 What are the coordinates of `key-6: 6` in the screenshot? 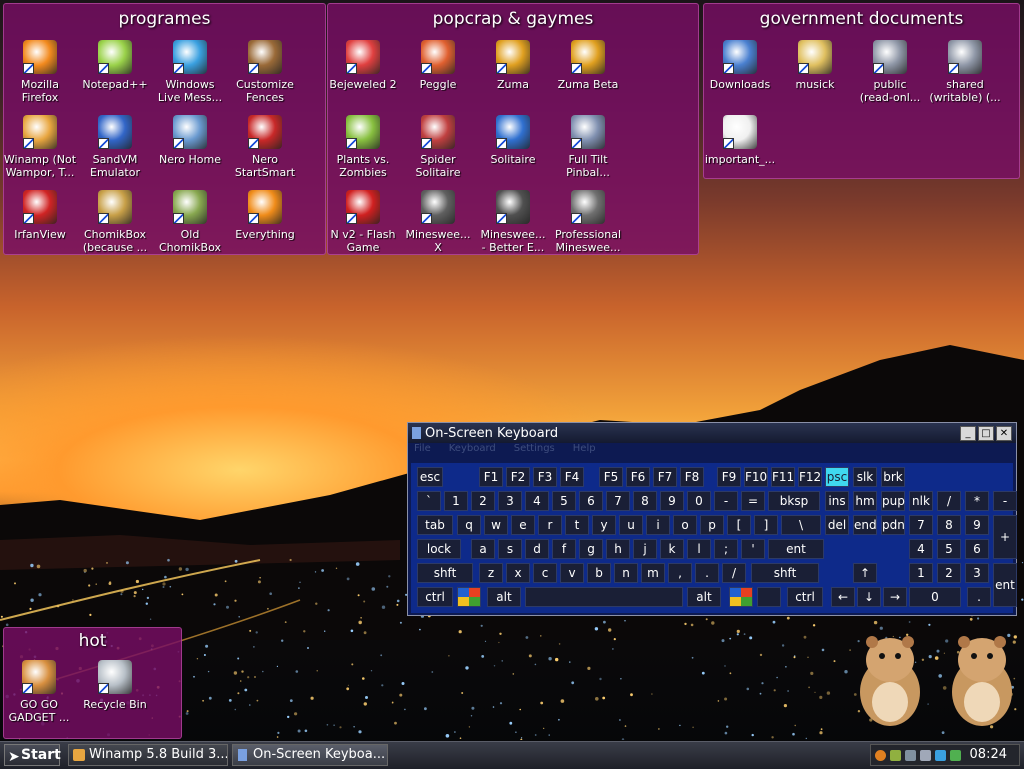 It's located at (977, 549).